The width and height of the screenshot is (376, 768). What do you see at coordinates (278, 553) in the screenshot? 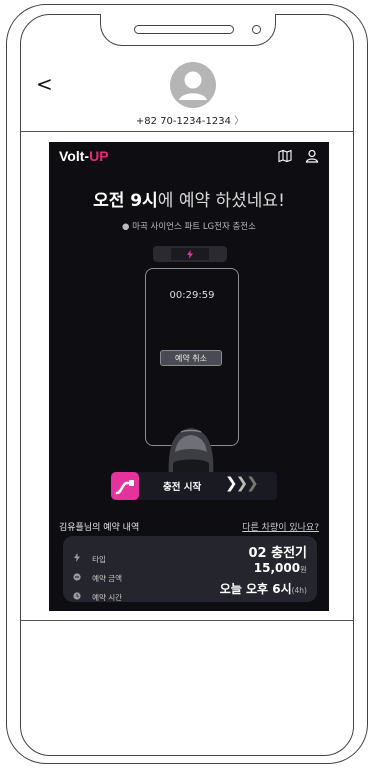
I see `type-value: 02 충전기` at bounding box center [278, 553].